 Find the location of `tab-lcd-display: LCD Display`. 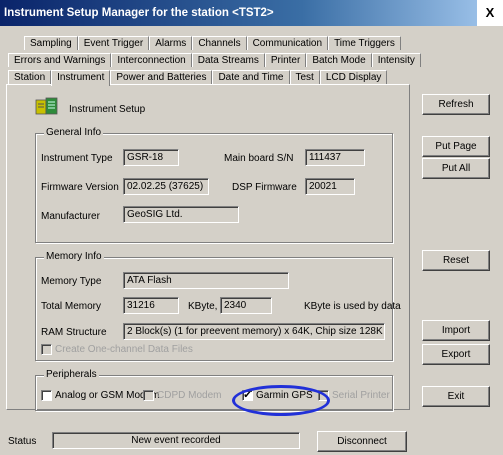

tab-lcd-display: LCD Display is located at coordinates (353, 77).